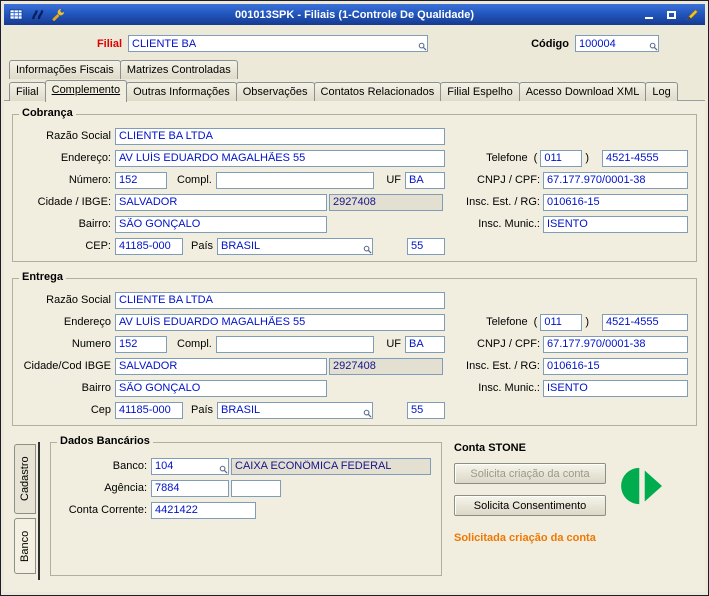 Image resolution: width=709 pixels, height=596 pixels. I want to click on cob-bairro-field: SÃO GONÇALO, so click(221, 224).